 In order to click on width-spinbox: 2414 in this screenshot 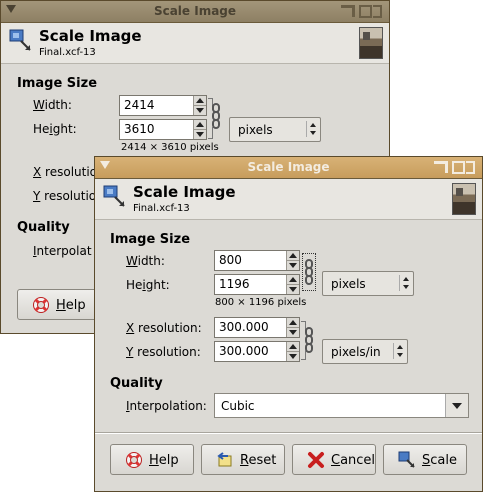, I will do `click(163, 105)`.